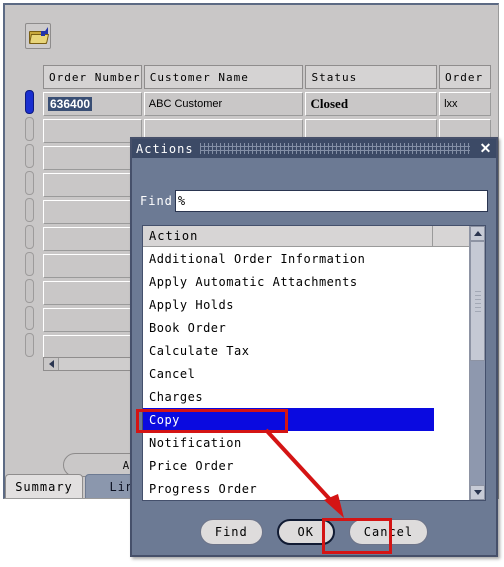 This screenshot has width=504, height=567. I want to click on grid-header-row: Order Number Customer Name Status Order, so click(268, 77).